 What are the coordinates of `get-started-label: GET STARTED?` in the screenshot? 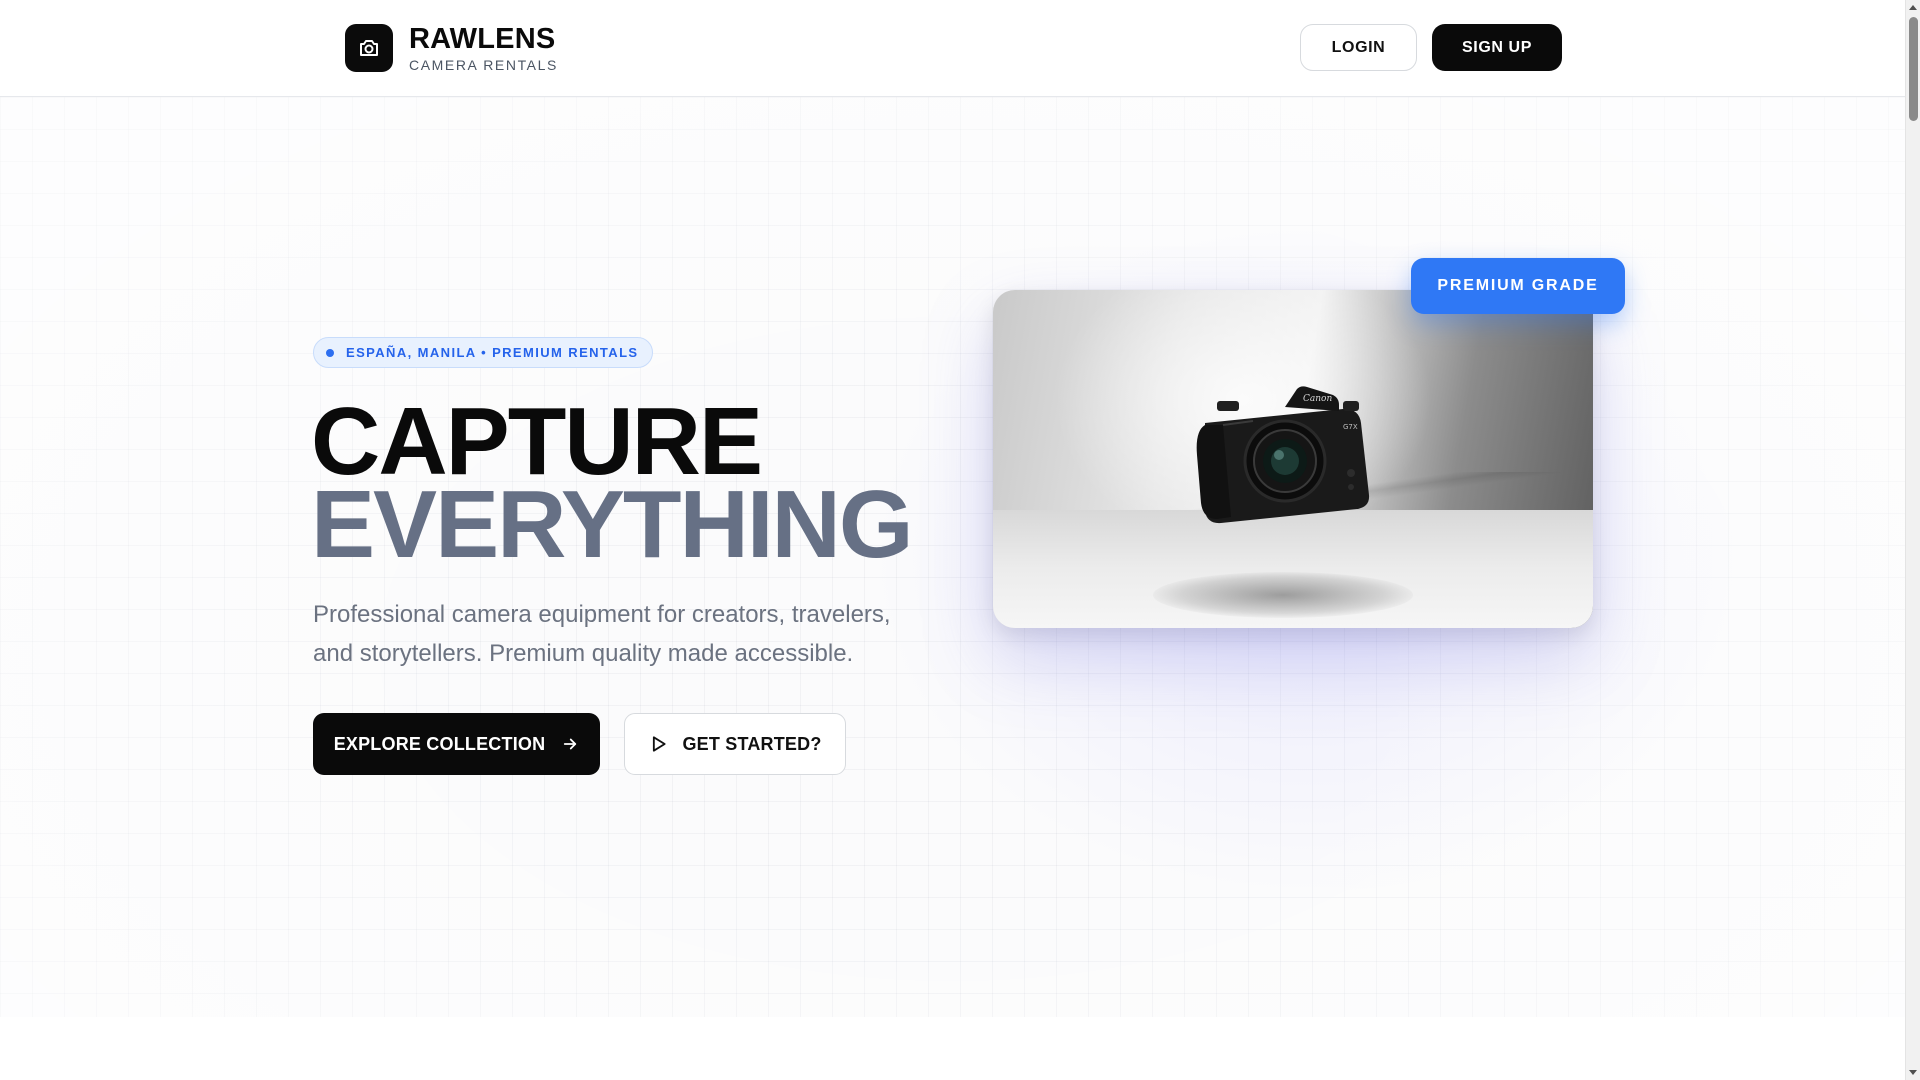 It's located at (752, 743).